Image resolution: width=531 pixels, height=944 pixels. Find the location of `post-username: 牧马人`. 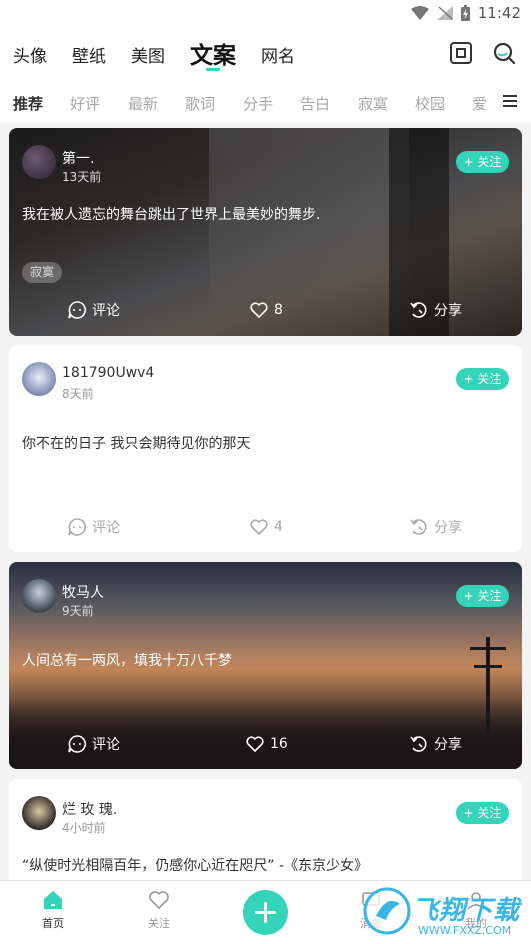

post-username: 牧马人 is located at coordinates (83, 592).